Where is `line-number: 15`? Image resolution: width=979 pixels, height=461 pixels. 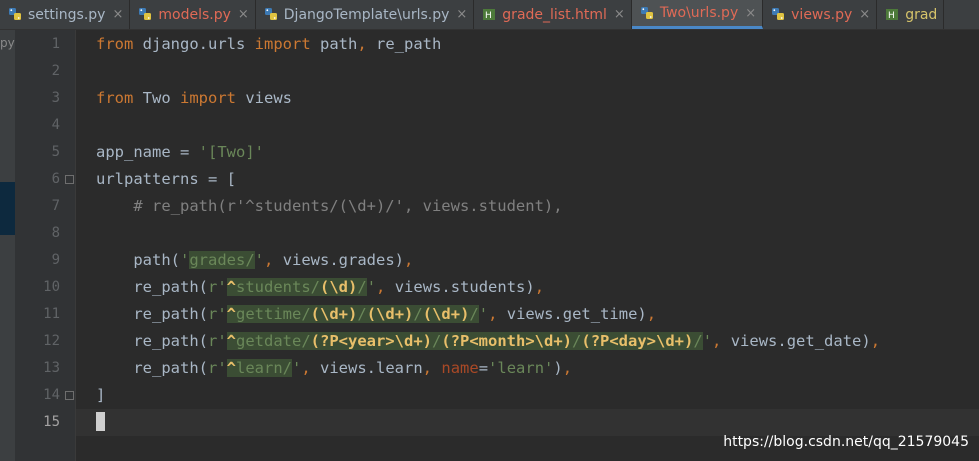
line-number: 15 is located at coordinates (51, 422).